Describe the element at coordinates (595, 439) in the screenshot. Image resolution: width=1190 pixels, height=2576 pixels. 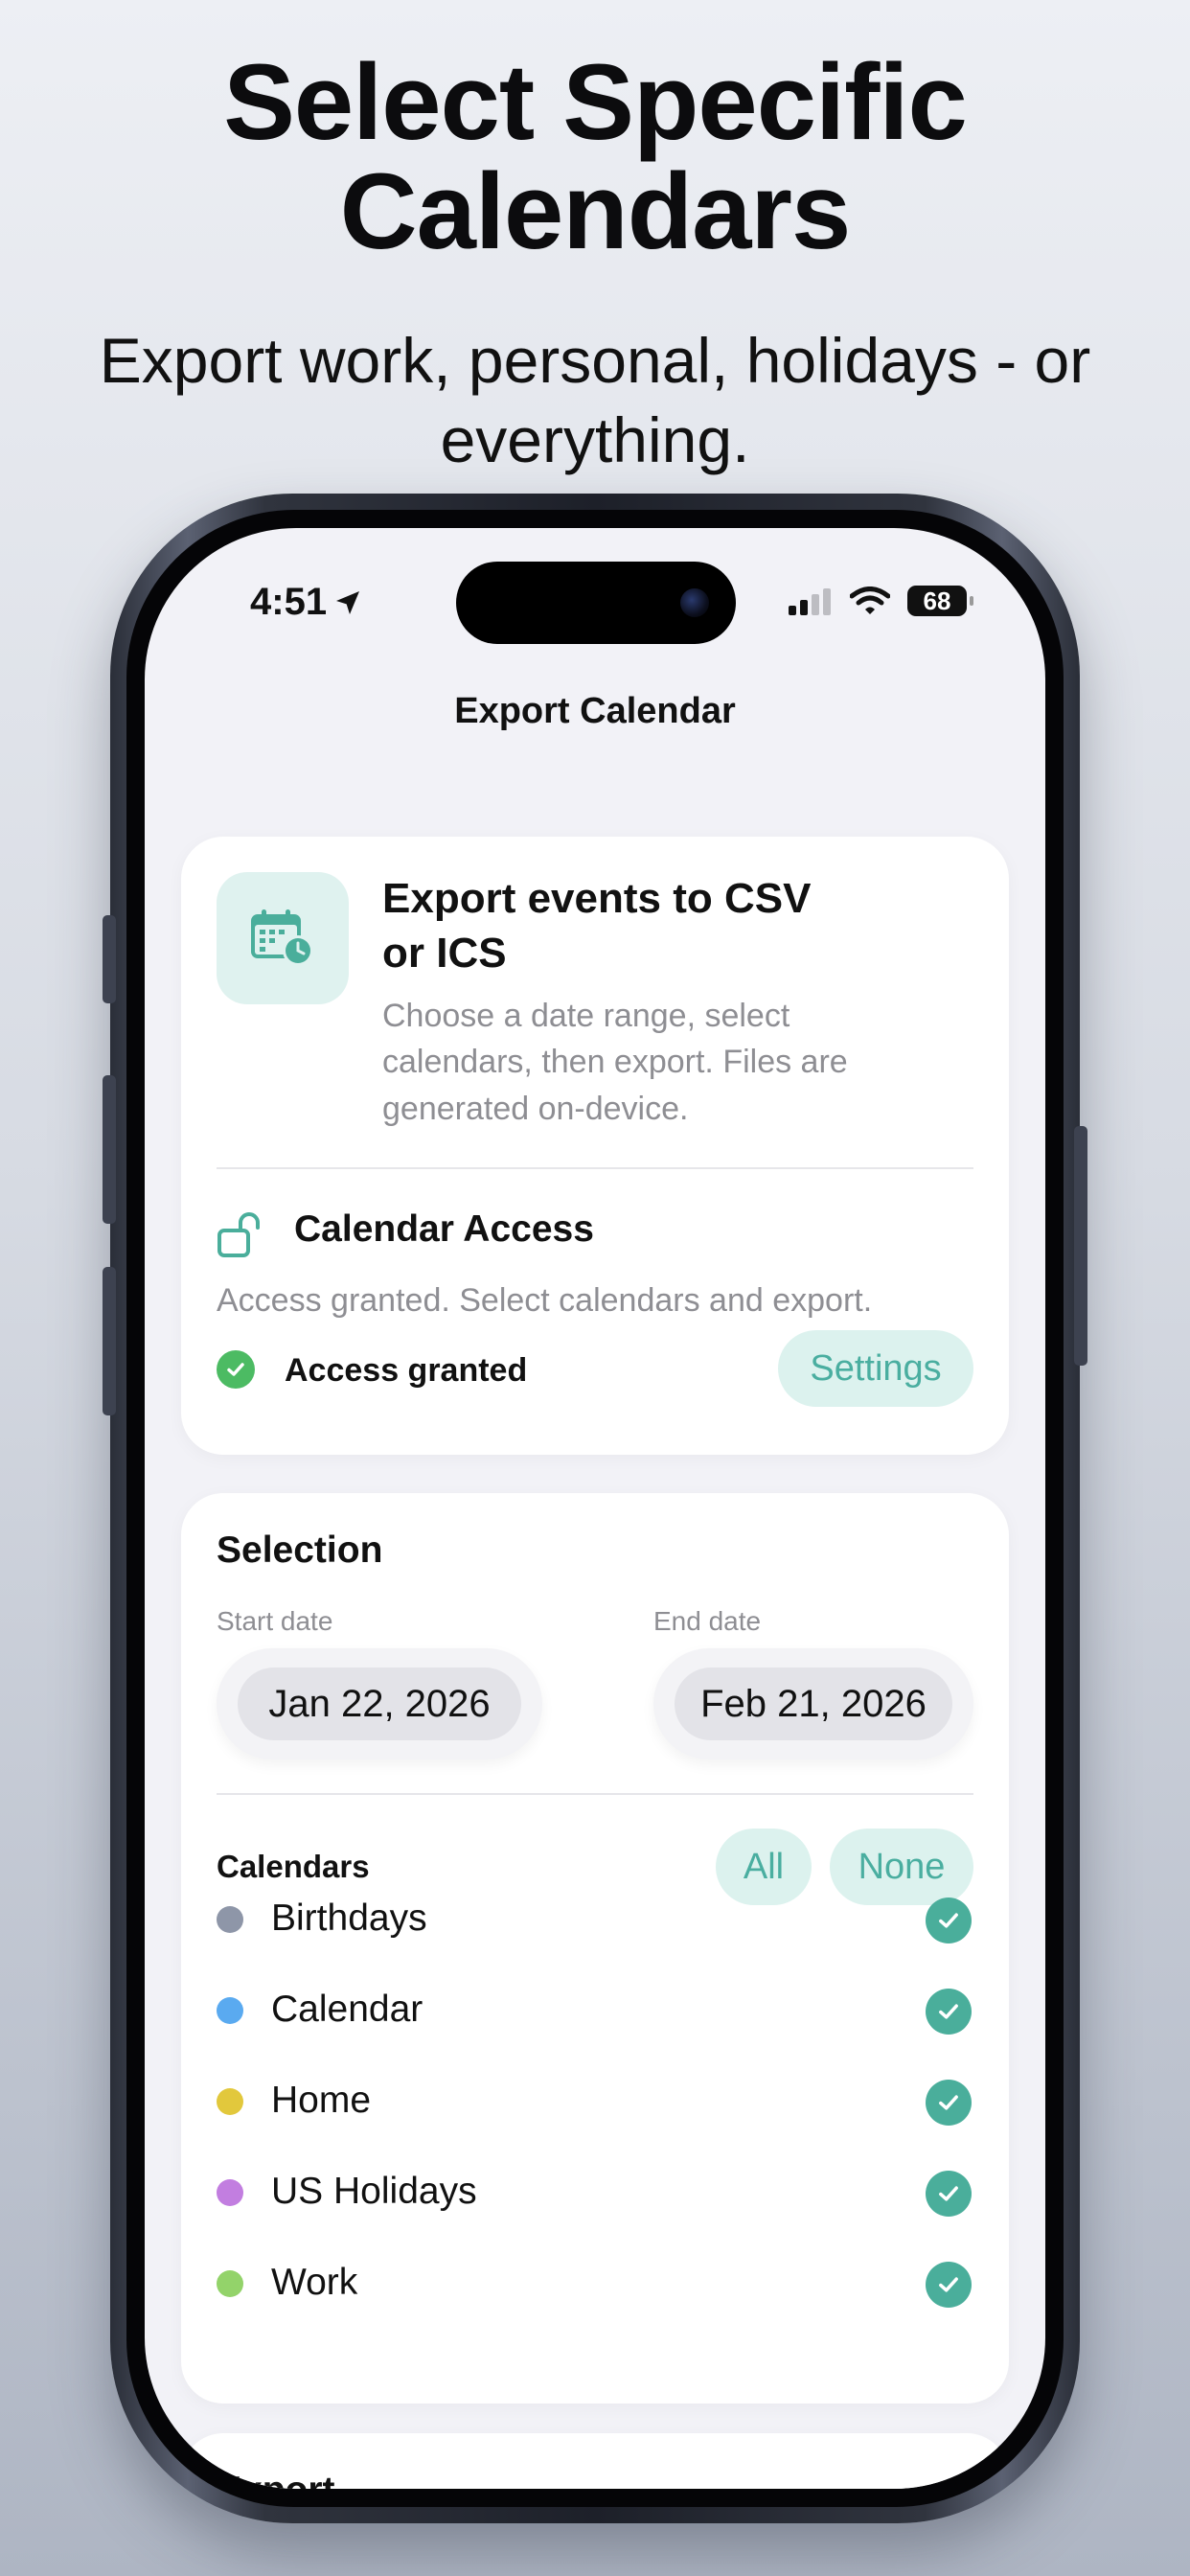
I see `subline-line-2: everything.` at that location.